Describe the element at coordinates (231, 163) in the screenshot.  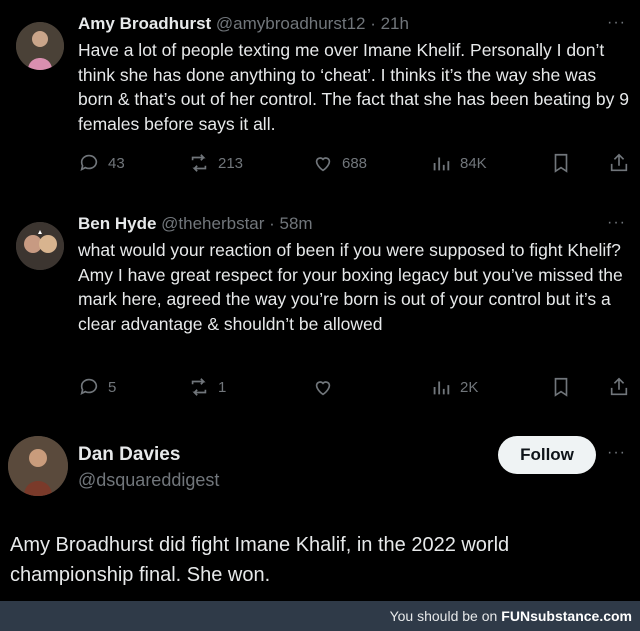
I see `repost-count: 213` at that location.